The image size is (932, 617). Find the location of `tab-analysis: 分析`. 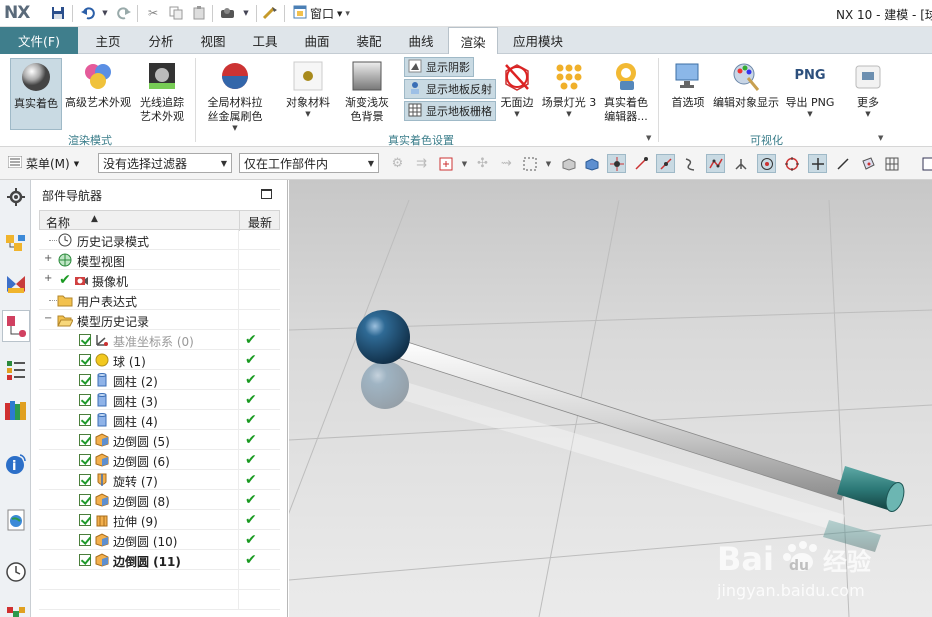

tab-analysis: 分析 is located at coordinates (161, 40).